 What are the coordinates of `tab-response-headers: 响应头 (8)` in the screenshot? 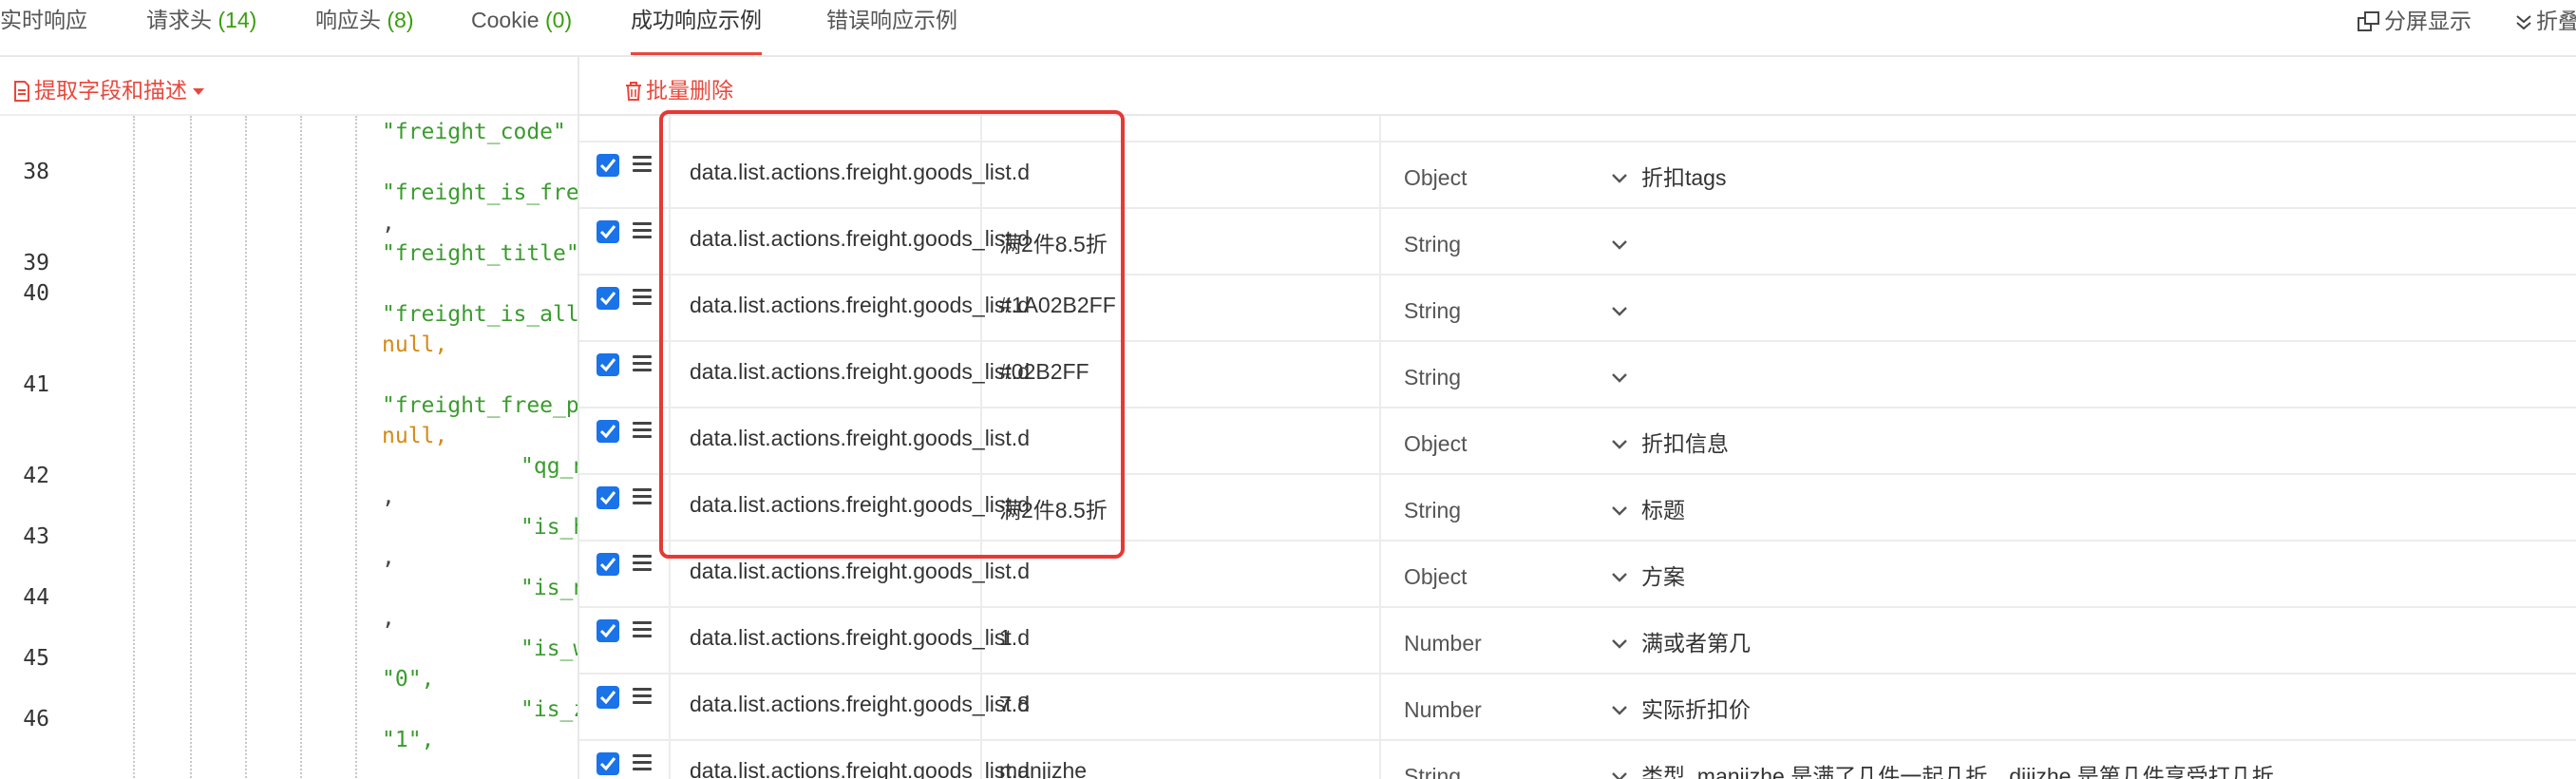 It's located at (364, 27).